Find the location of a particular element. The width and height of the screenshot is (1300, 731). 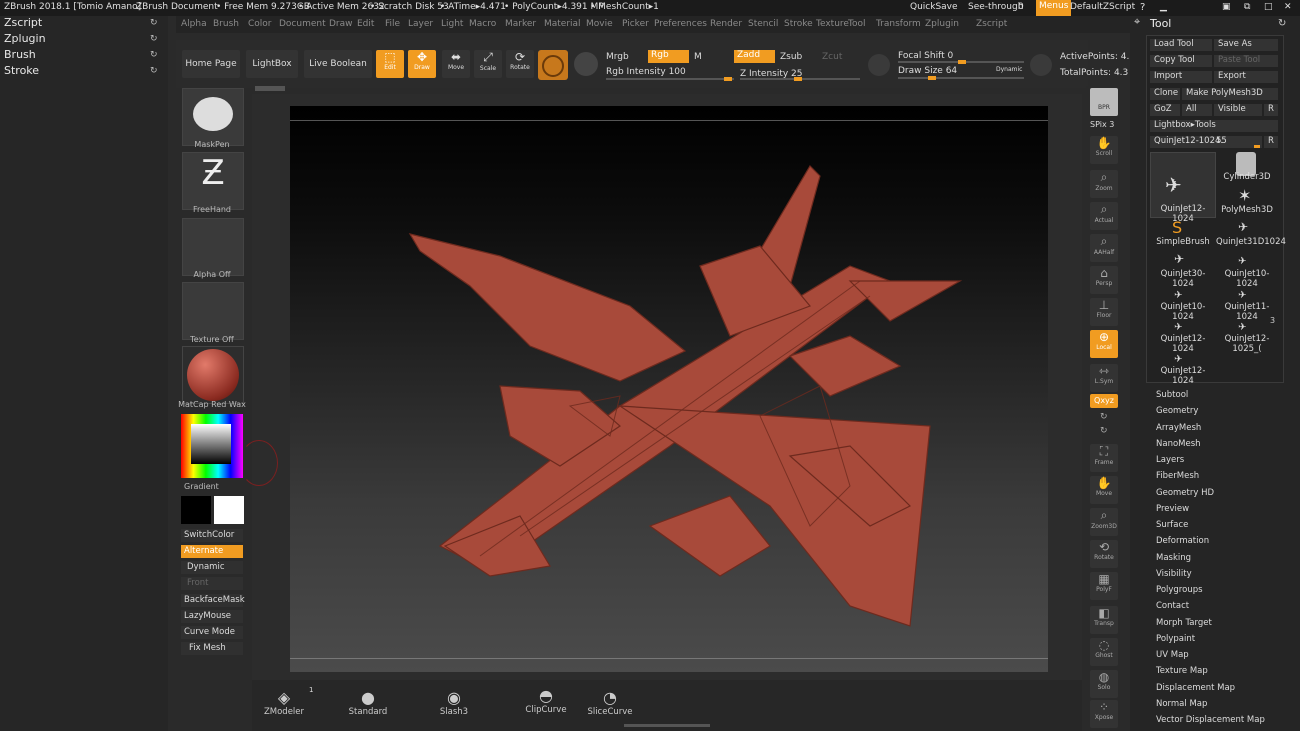

zoom-button: ⌕ Zoom is located at coordinates (1104, 184).